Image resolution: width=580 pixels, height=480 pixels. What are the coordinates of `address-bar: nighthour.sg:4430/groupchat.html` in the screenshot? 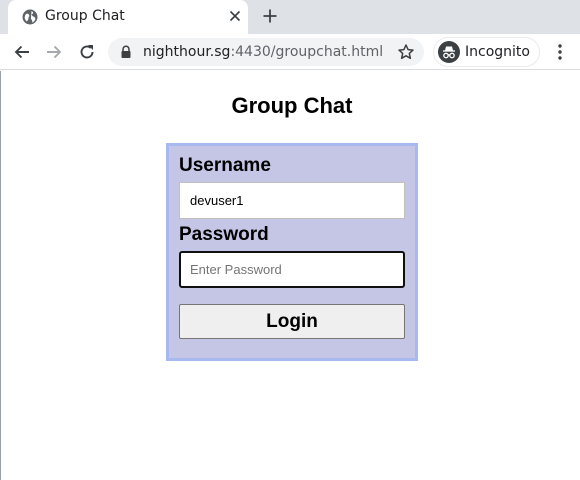 It's located at (266, 52).